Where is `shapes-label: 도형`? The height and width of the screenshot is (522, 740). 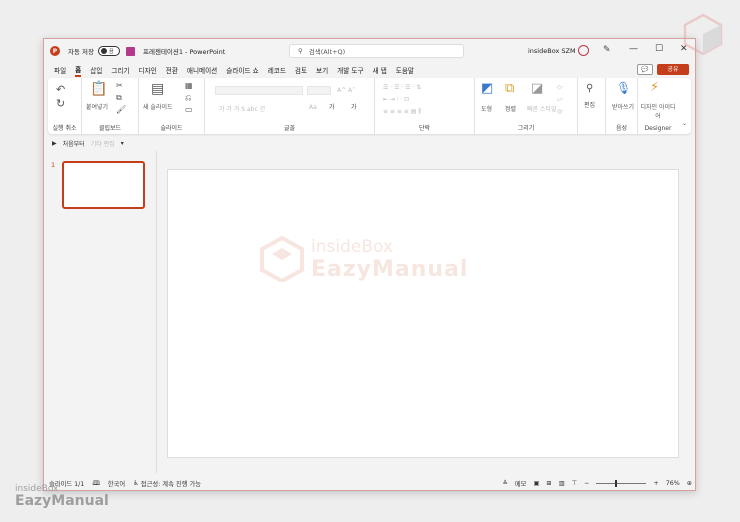 shapes-label: 도형 is located at coordinates (486, 108).